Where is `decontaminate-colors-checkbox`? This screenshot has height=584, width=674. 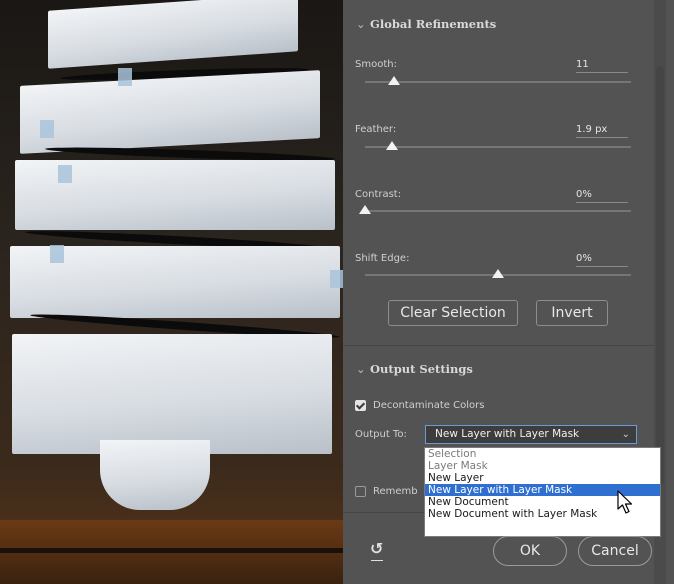
decontaminate-colors-checkbox is located at coordinates (360, 405).